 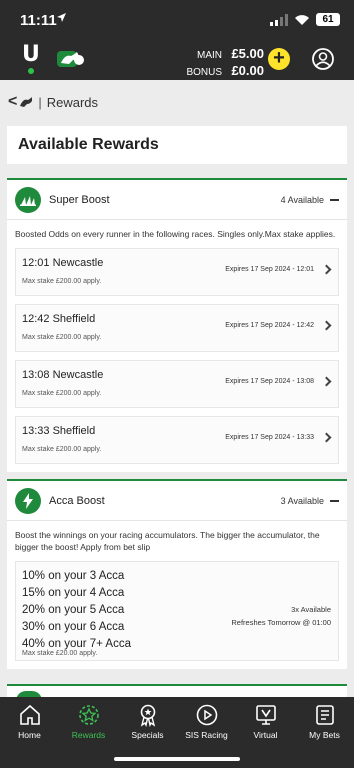 What do you see at coordinates (281, 616) in the screenshot?
I see `acca-availability: 3x Available Refreshes Tomorrow @ 01:00` at bounding box center [281, 616].